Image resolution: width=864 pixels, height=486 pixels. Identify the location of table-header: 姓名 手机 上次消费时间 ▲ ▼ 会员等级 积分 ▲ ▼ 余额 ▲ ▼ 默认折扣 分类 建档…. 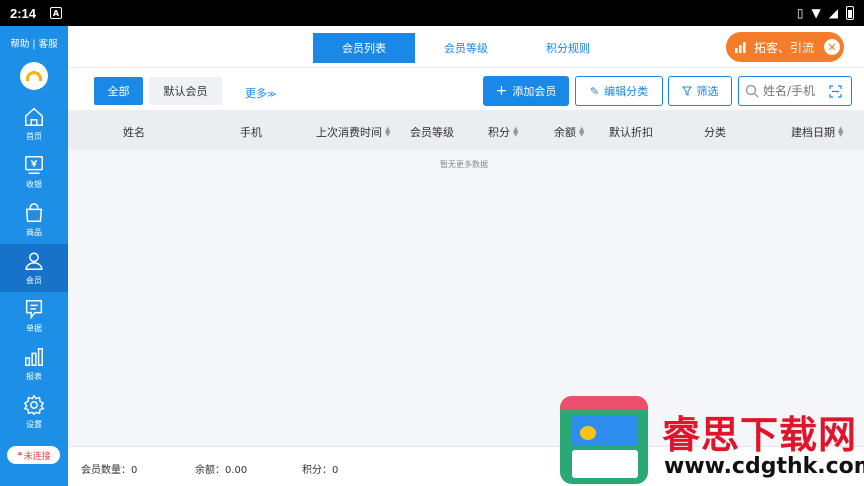
(466, 130).